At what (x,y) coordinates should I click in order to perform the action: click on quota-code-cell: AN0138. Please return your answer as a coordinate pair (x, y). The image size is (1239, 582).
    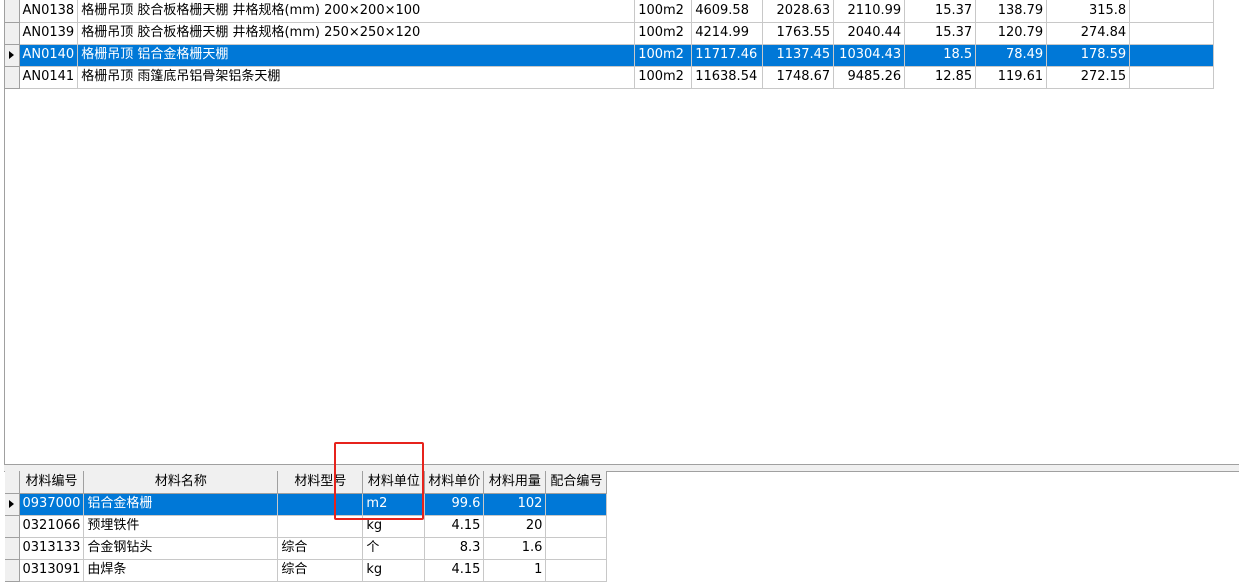
    Looking at the image, I should click on (49, 11).